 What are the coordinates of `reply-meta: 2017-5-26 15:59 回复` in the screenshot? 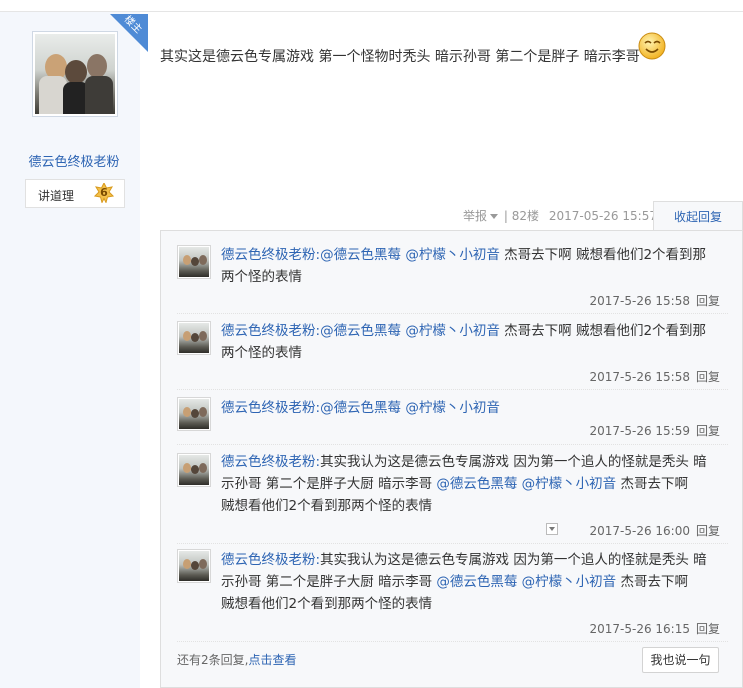 It's located at (654, 430).